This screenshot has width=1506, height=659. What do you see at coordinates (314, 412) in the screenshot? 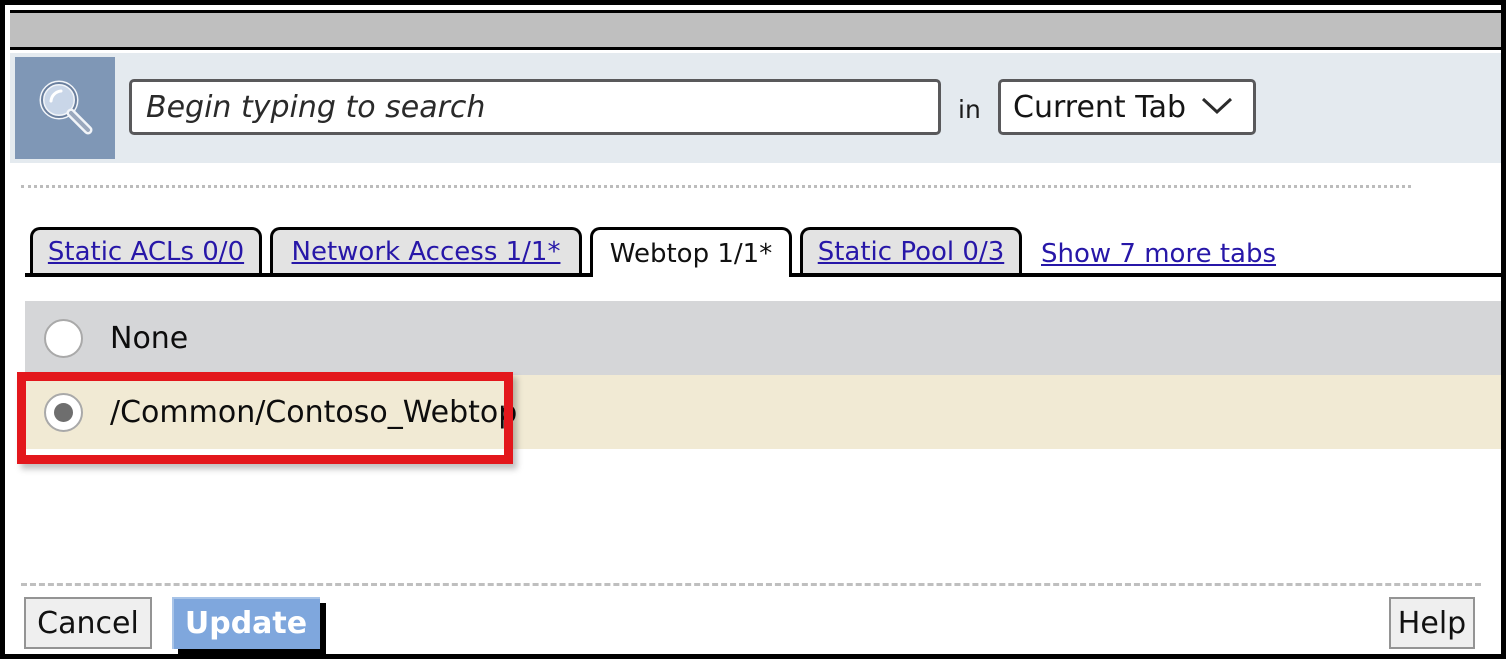
I see `option-label: /Common/Contoso_Webtop` at bounding box center [314, 412].